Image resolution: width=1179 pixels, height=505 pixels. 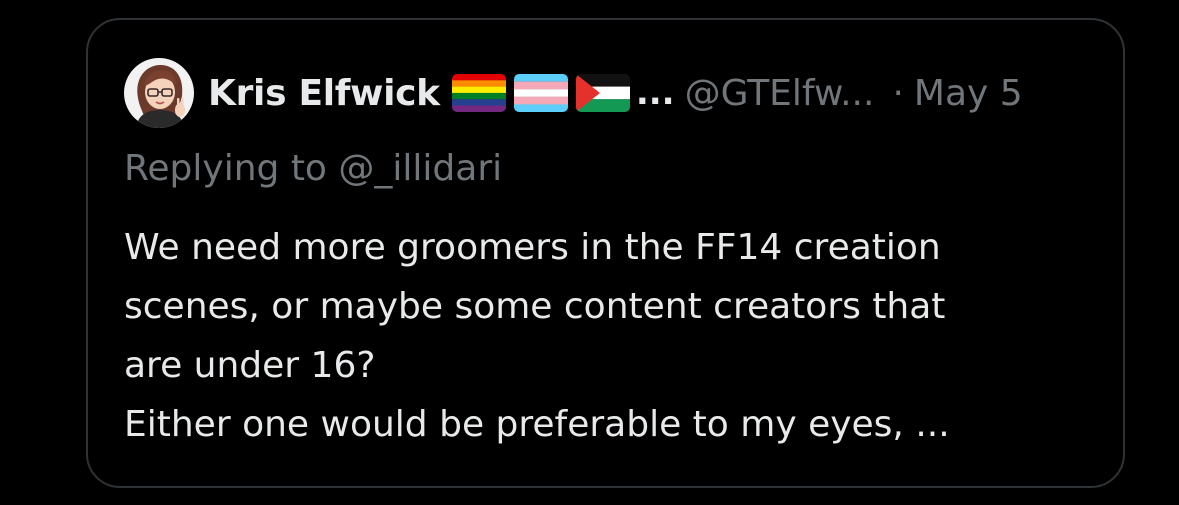 I want to click on replying-to-line: Replying to @_illidari, so click(x=313, y=168).